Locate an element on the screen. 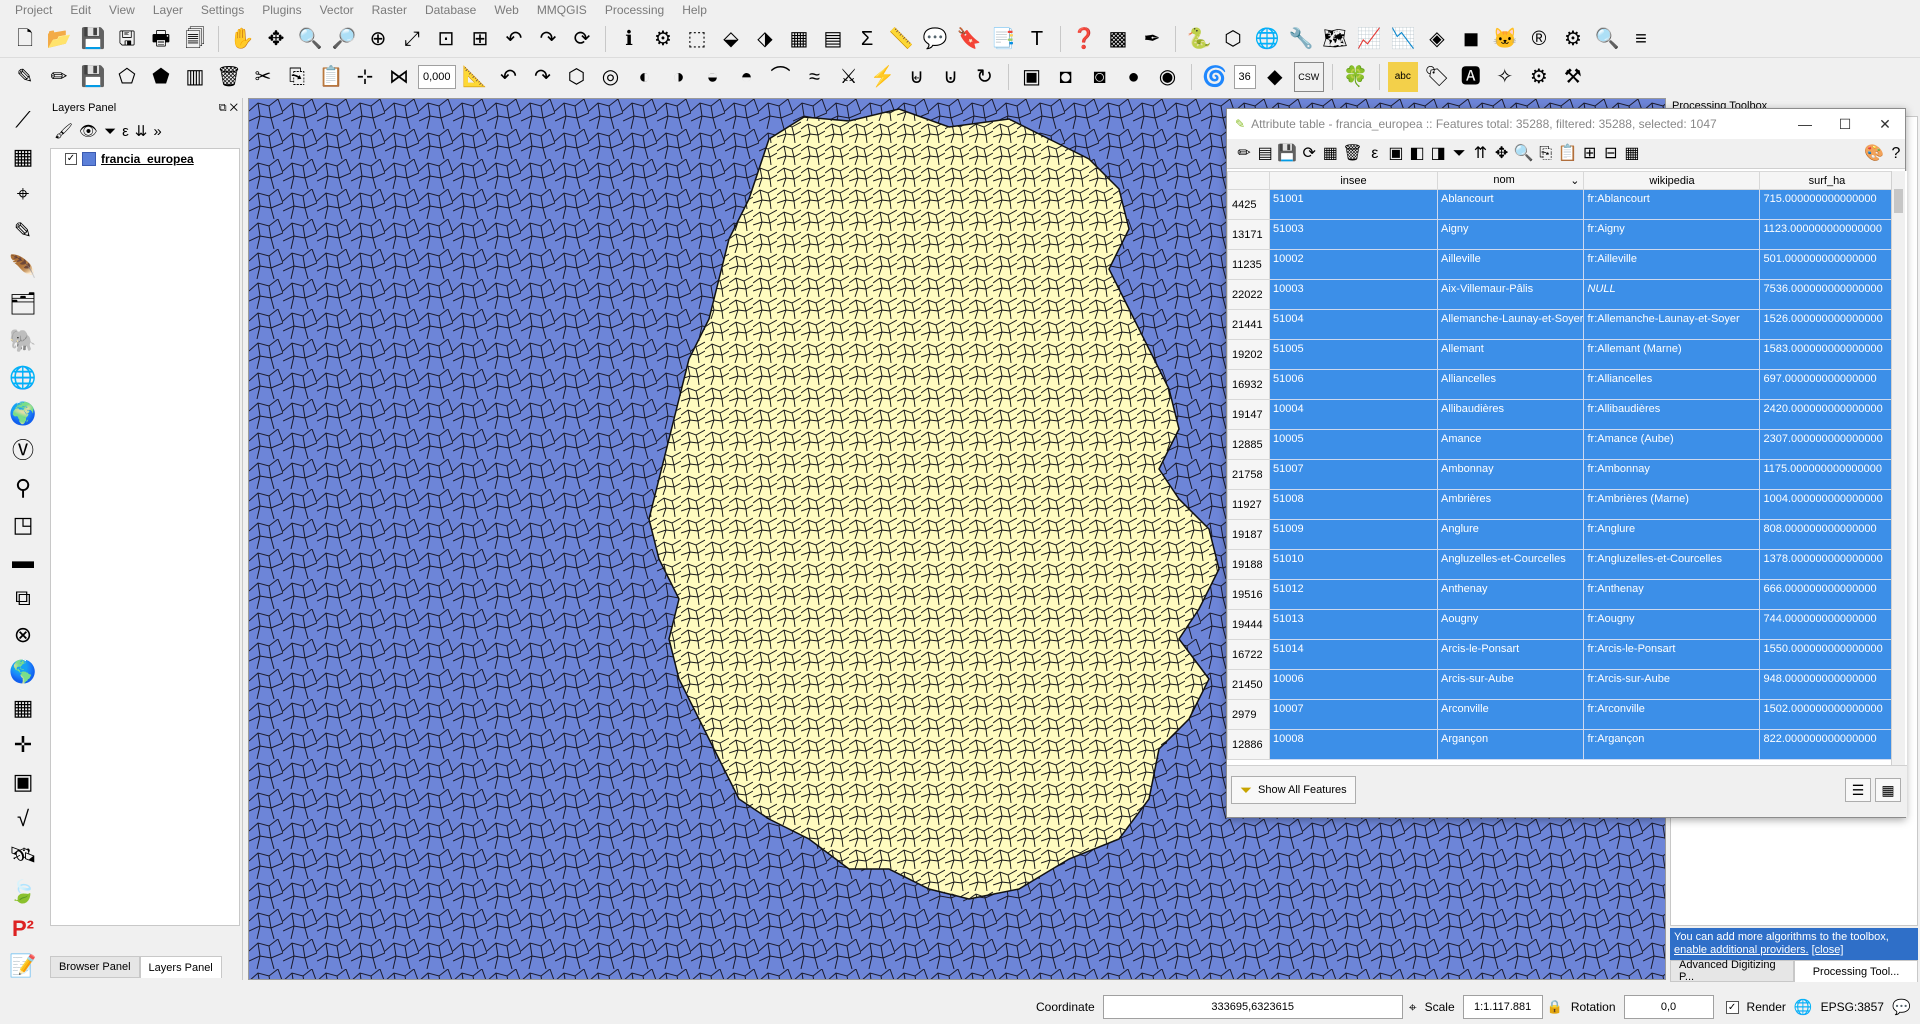  cell-insee: 51001 is located at coordinates (1353, 204).